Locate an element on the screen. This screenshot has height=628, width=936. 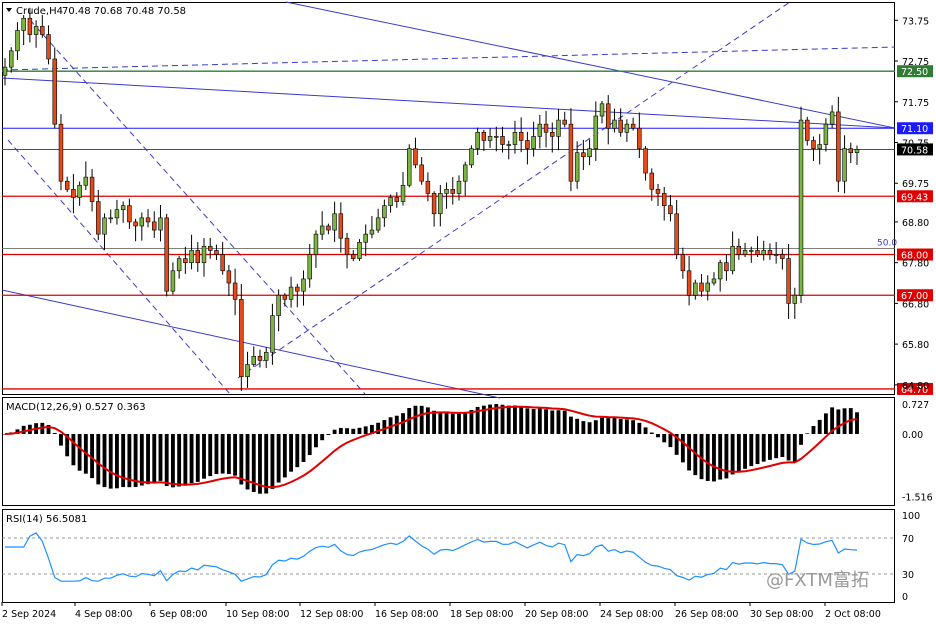
macd-panel is located at coordinates (431, 449).